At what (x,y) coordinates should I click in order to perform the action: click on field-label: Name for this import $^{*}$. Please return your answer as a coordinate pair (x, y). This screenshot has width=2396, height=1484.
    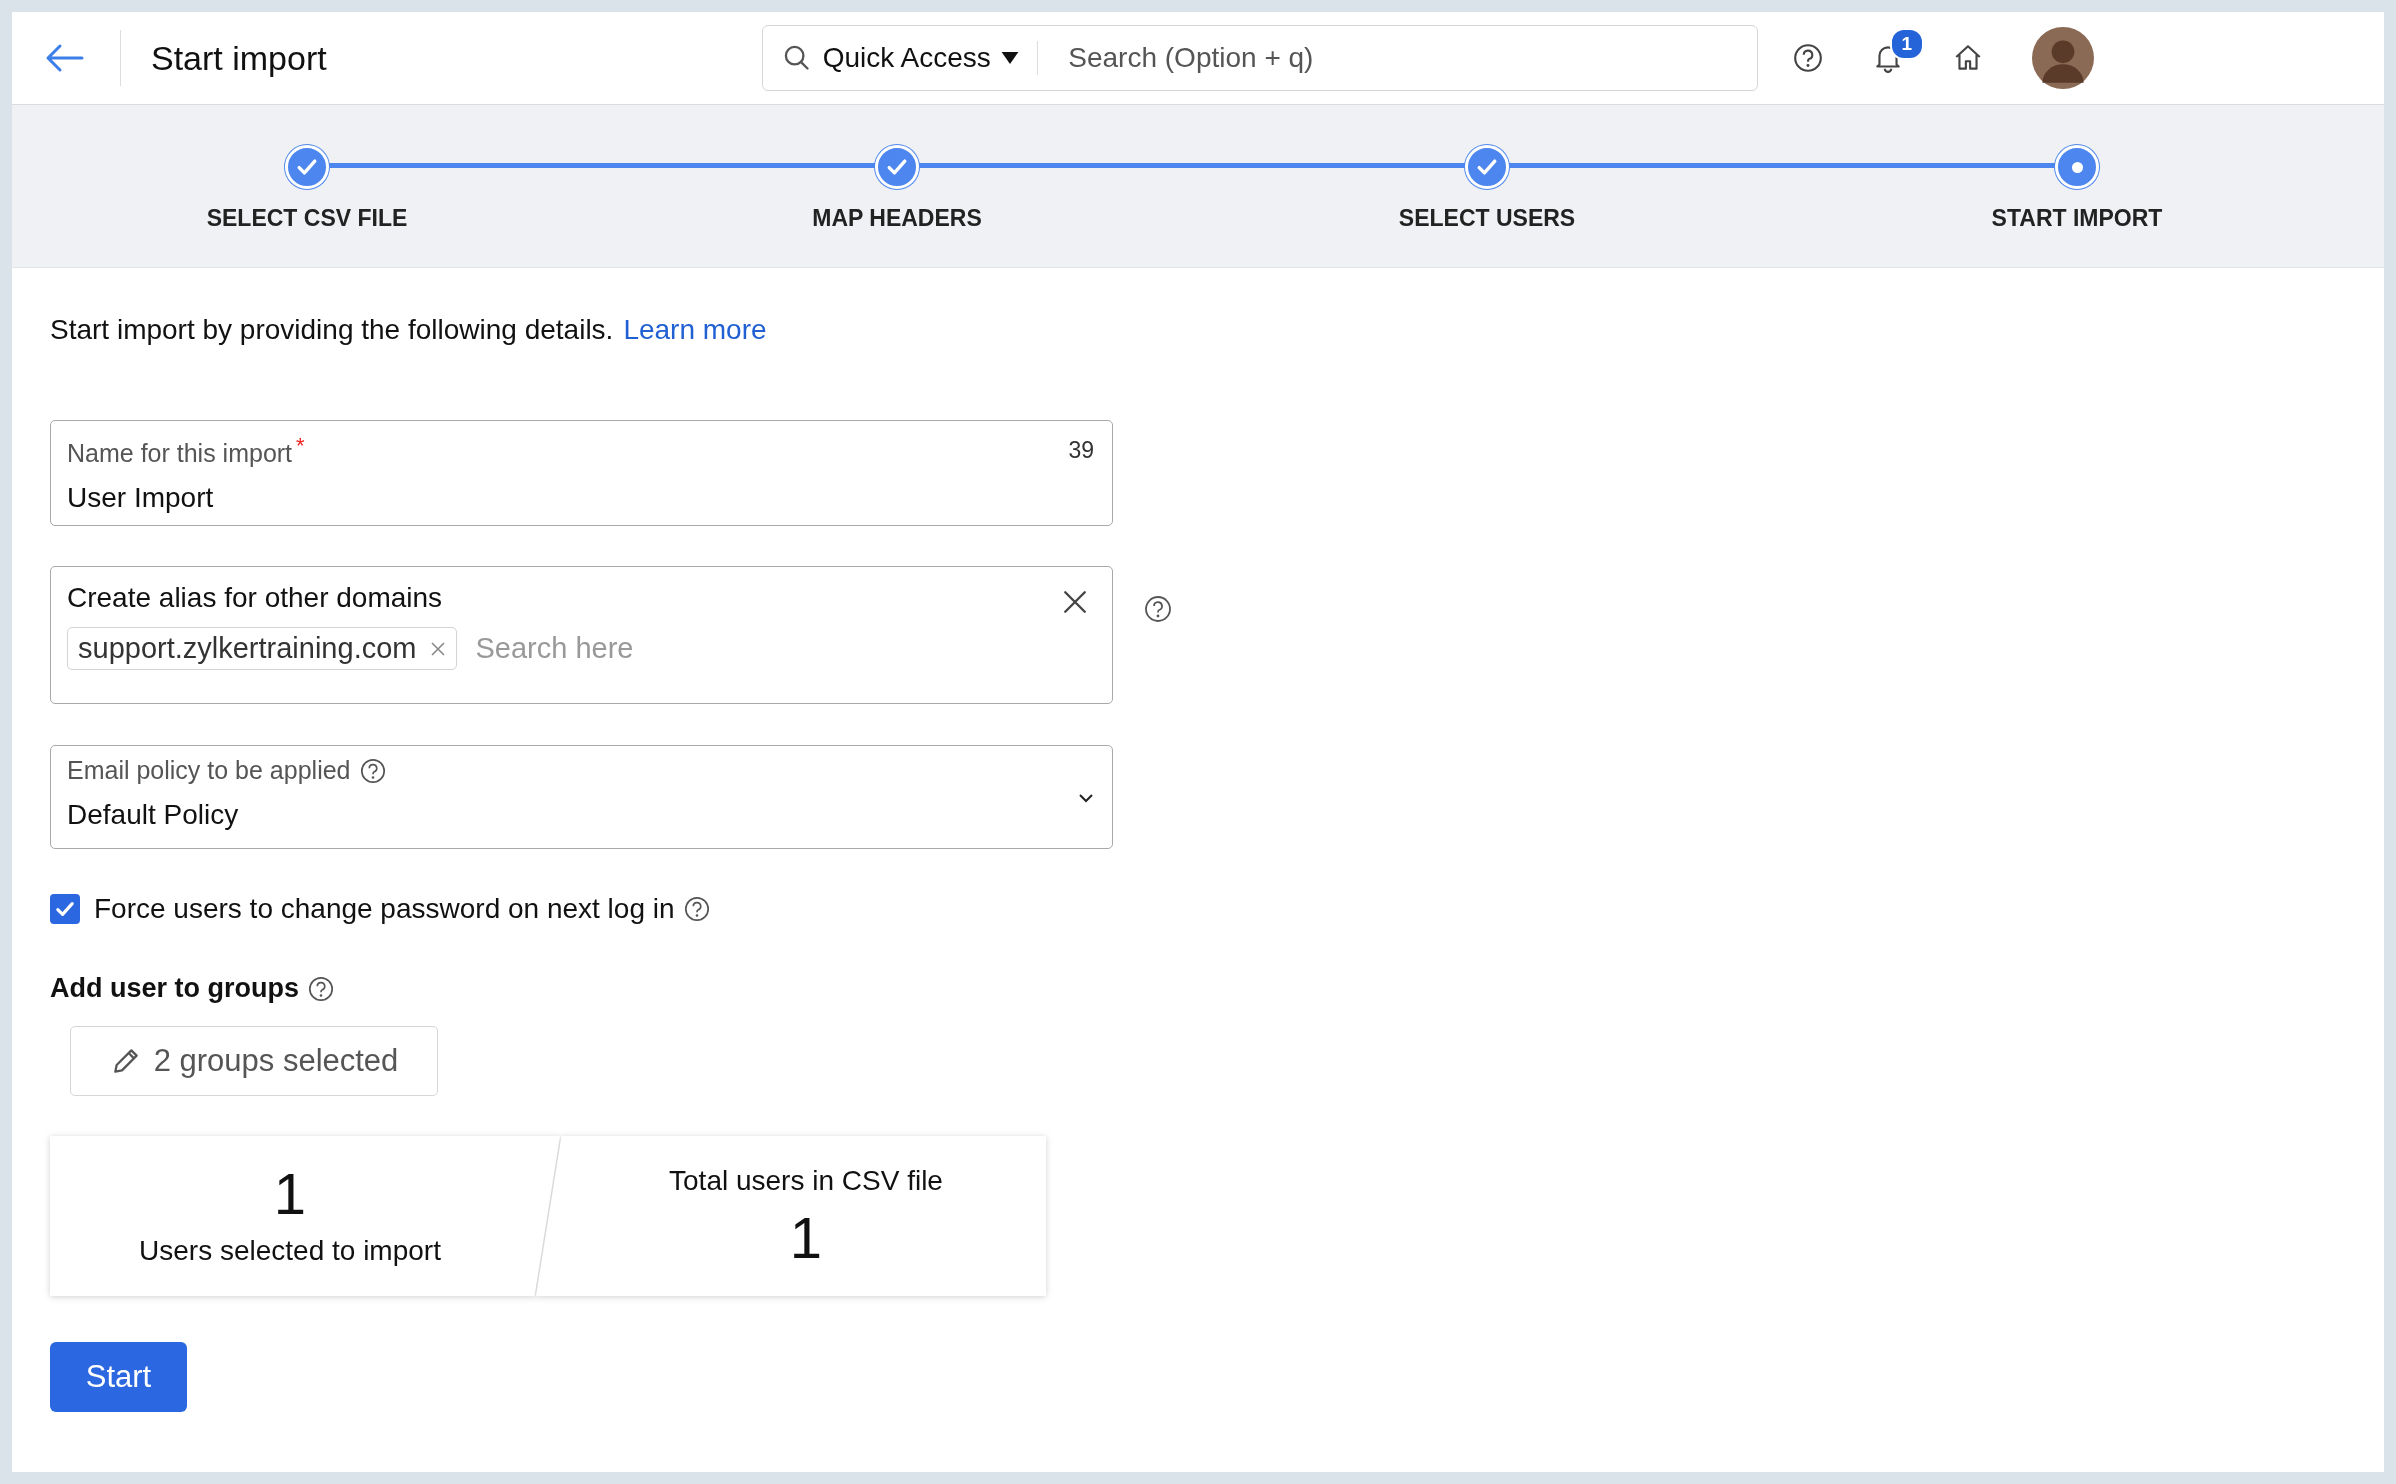
    Looking at the image, I should click on (186, 451).